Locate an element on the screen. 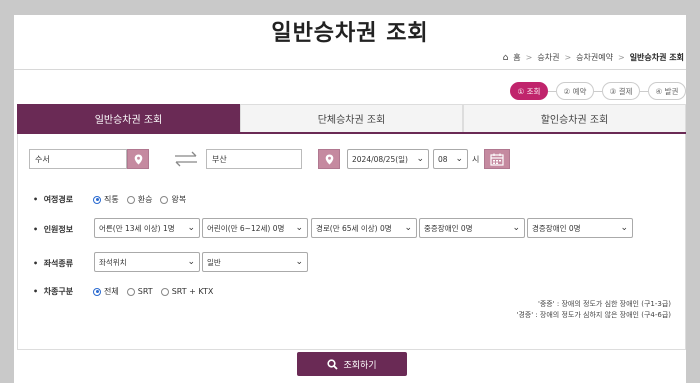 The image size is (700, 383). trip-roundtrip-radio: 왕복 is located at coordinates (173, 199).